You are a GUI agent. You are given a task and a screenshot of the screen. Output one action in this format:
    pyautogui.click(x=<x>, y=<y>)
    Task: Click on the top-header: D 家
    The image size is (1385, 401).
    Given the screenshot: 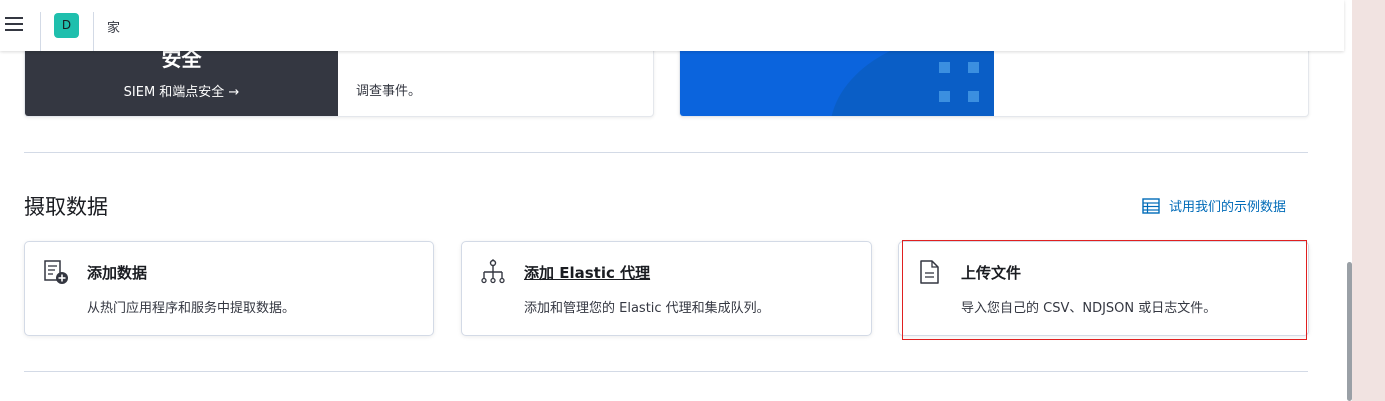 What is the action you would take?
    pyautogui.click(x=672, y=25)
    